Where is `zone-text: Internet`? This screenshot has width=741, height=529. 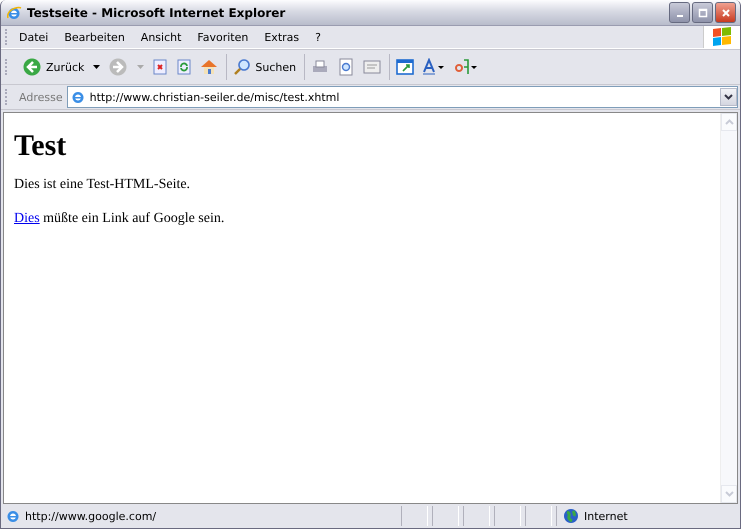 zone-text: Internet is located at coordinates (606, 516).